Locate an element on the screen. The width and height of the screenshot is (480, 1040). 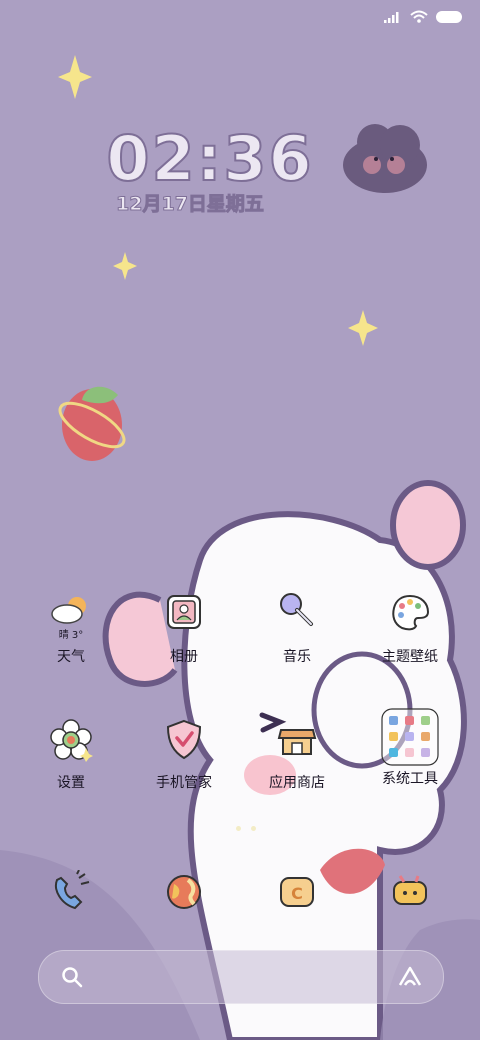
folder-icon is located at coordinates (410, 737).